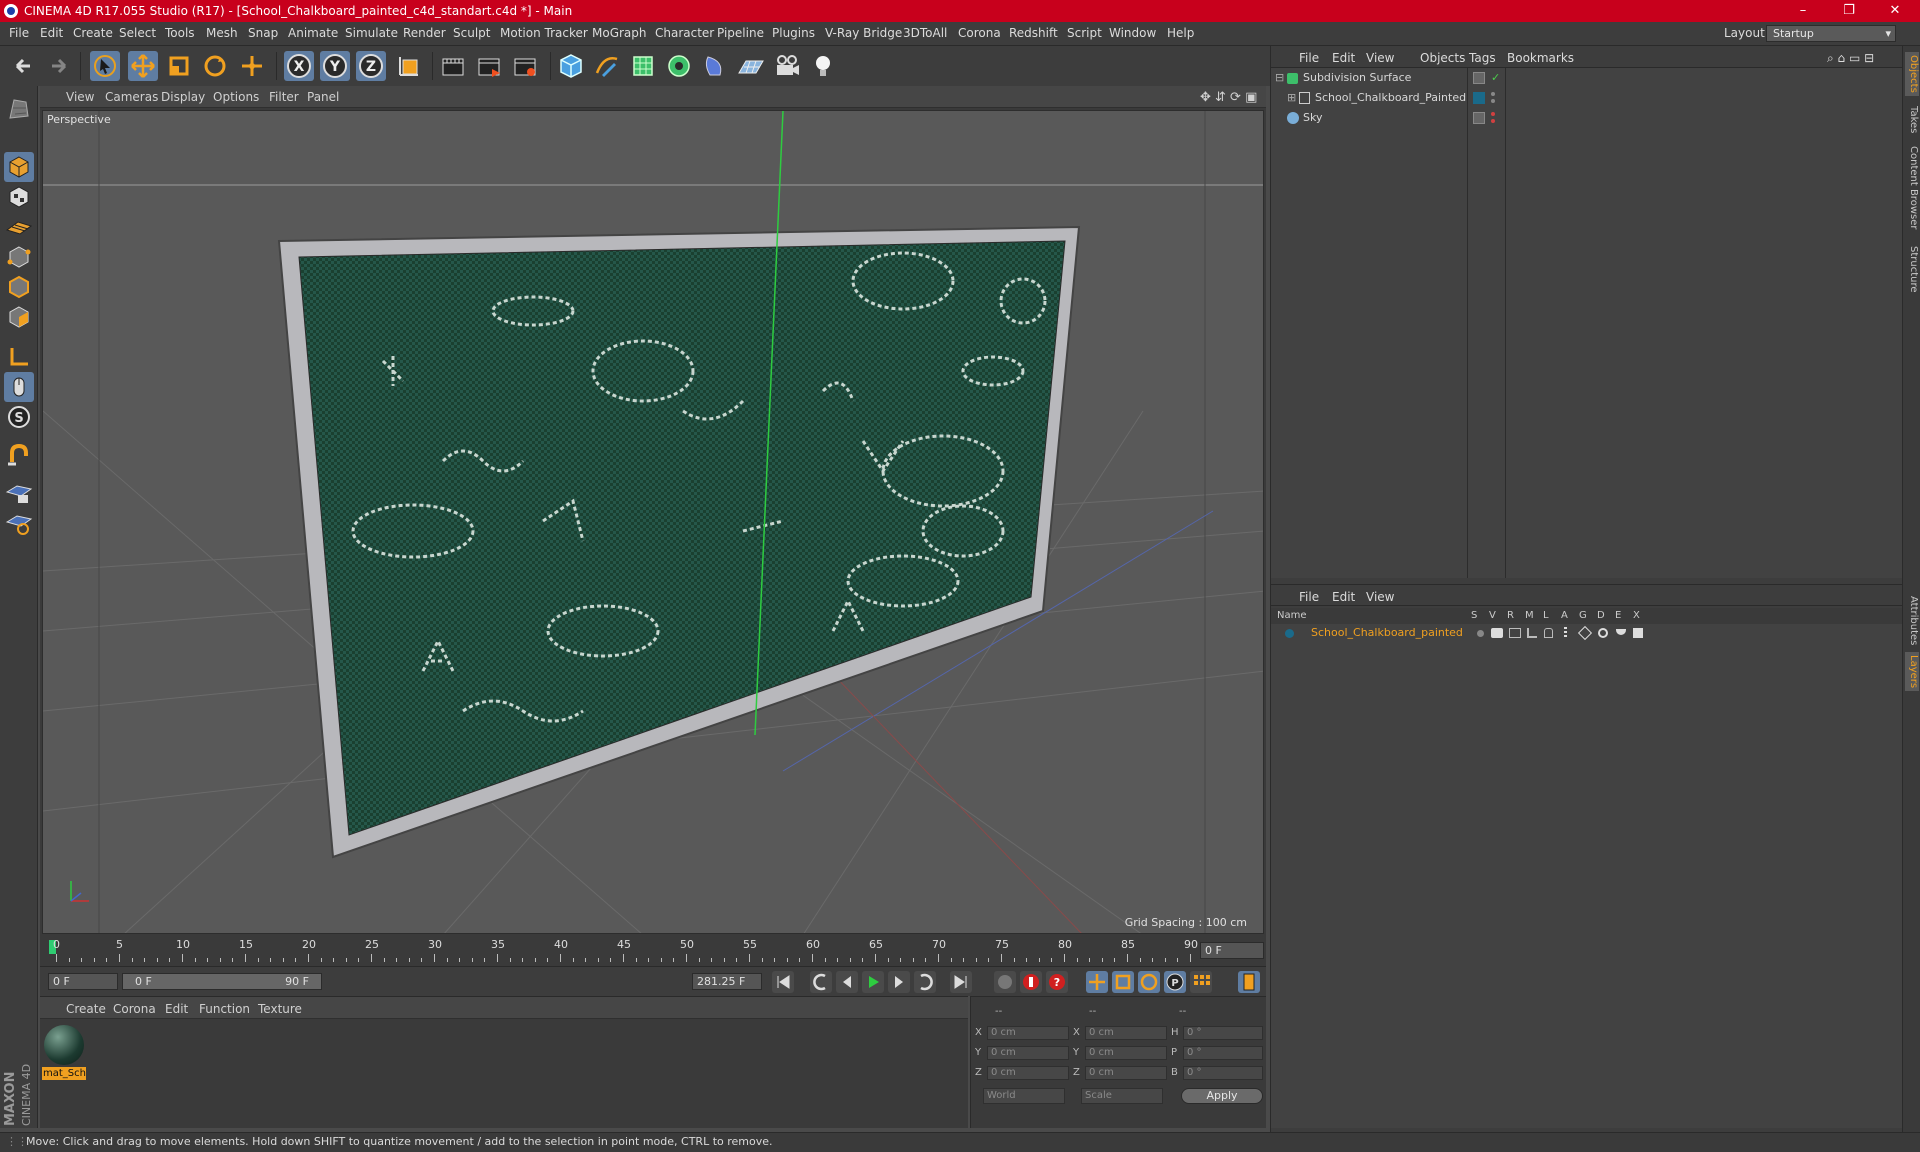 This screenshot has width=1920, height=1152. I want to click on render-view-icon, so click(453, 66).